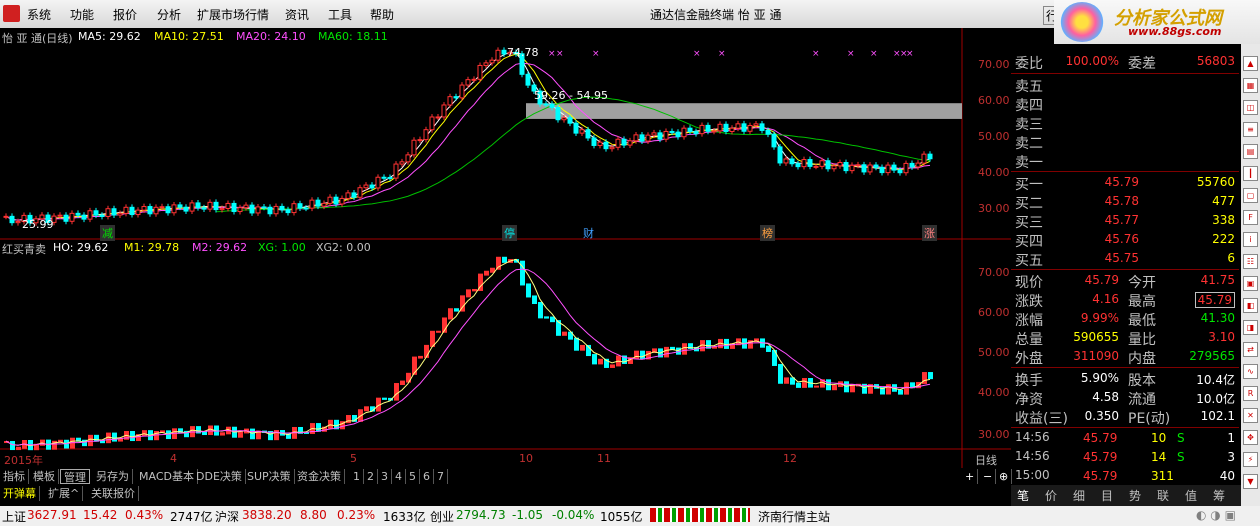 The width and height of the screenshot is (1260, 526). What do you see at coordinates (399, 476) in the screenshot?
I see `tab-4: 4` at bounding box center [399, 476].